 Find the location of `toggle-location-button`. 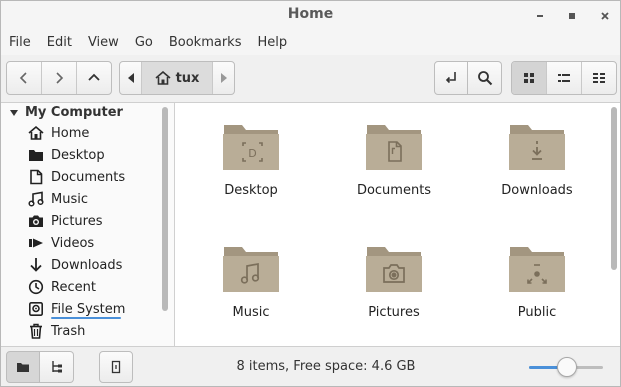

toggle-location-button is located at coordinates (451, 78).